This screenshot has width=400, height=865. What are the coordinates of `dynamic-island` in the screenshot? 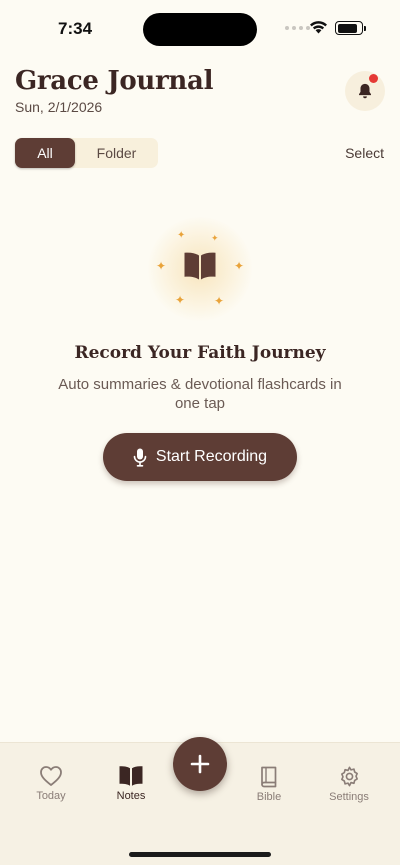 It's located at (200, 29).